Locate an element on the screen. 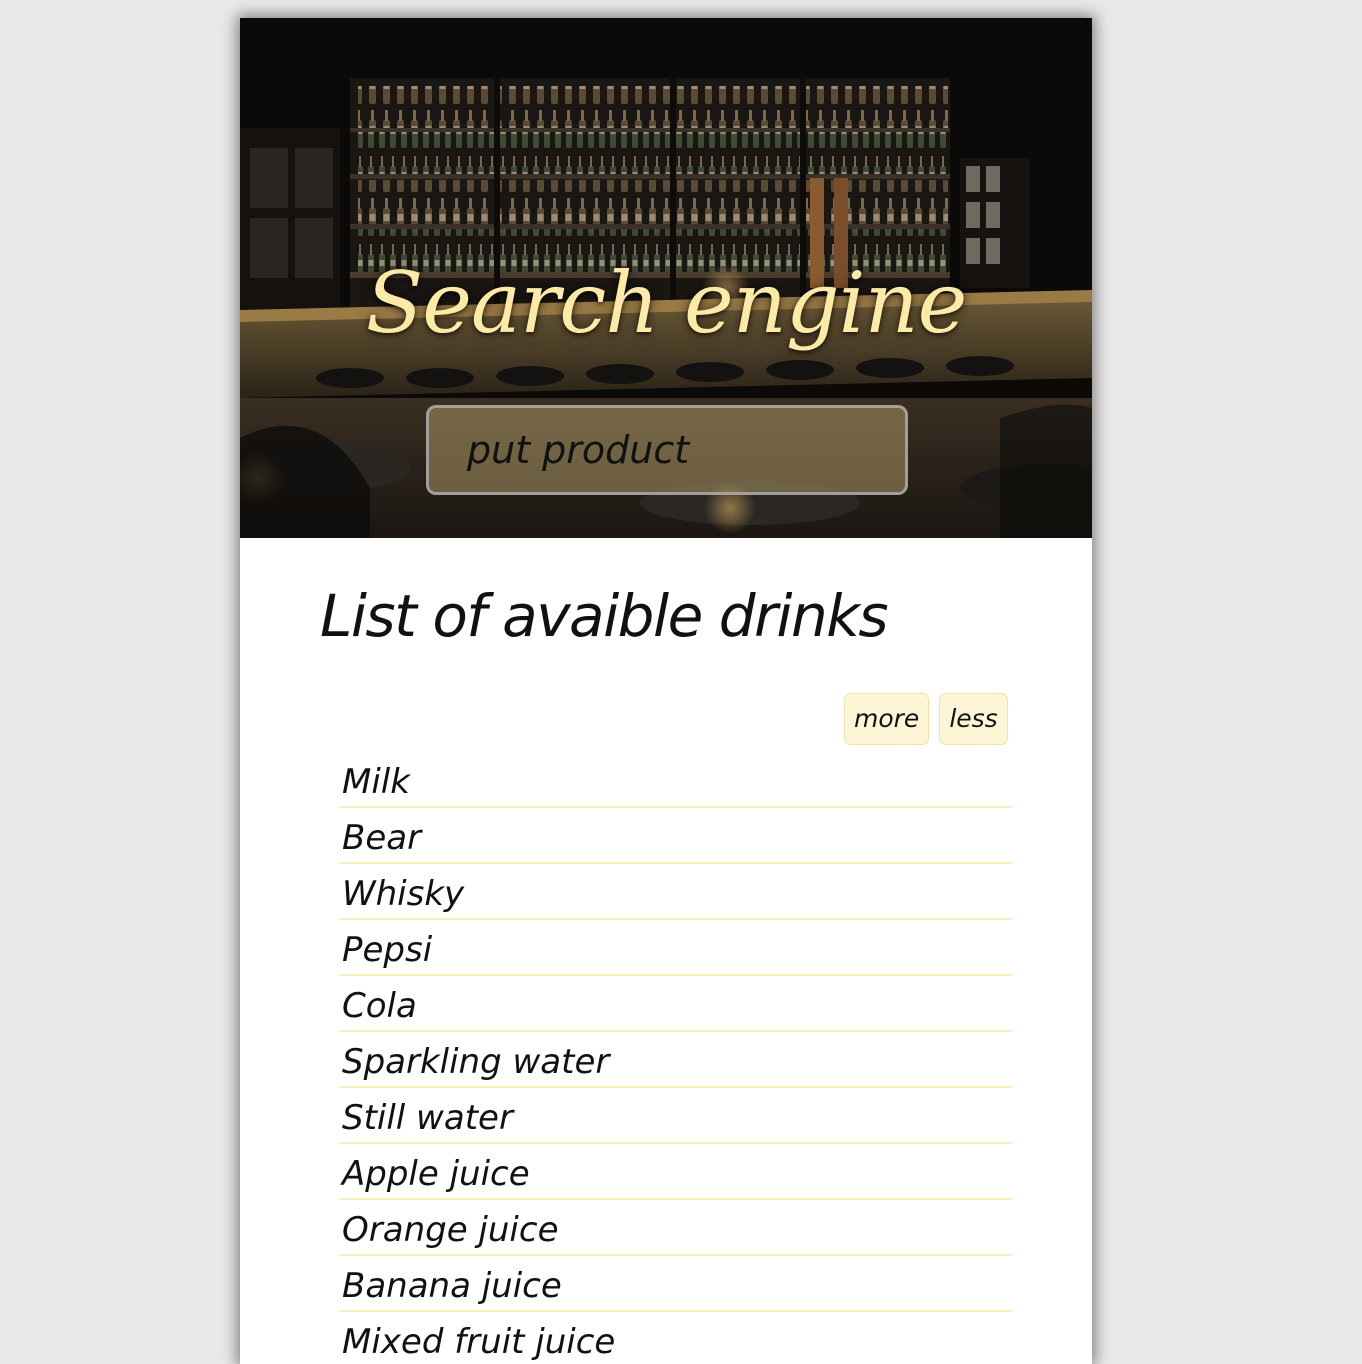 Image resolution: width=1362 pixels, height=1364 pixels. hero-title: Search engine is located at coordinates (666, 303).